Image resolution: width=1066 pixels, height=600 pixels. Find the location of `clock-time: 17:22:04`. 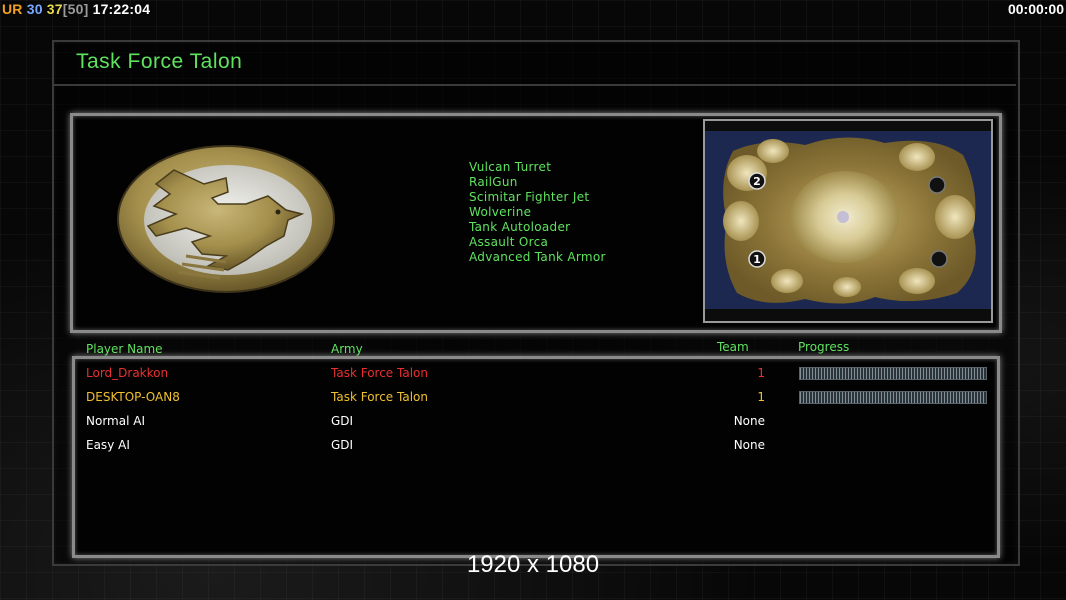

clock-time: 17:22:04 is located at coordinates (121, 9).